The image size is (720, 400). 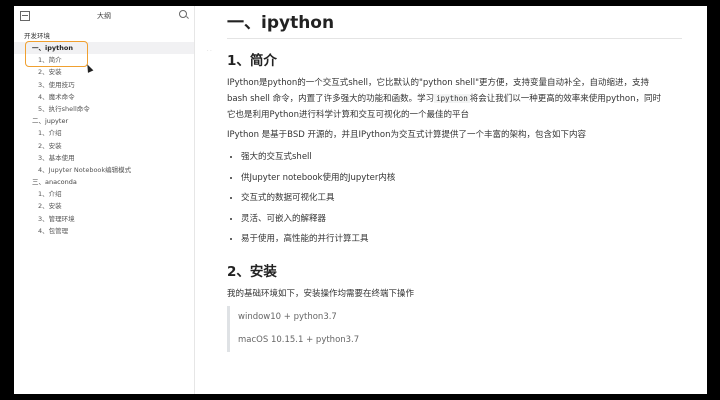 What do you see at coordinates (454, 38) in the screenshot?
I see `heading-divider` at bounding box center [454, 38].